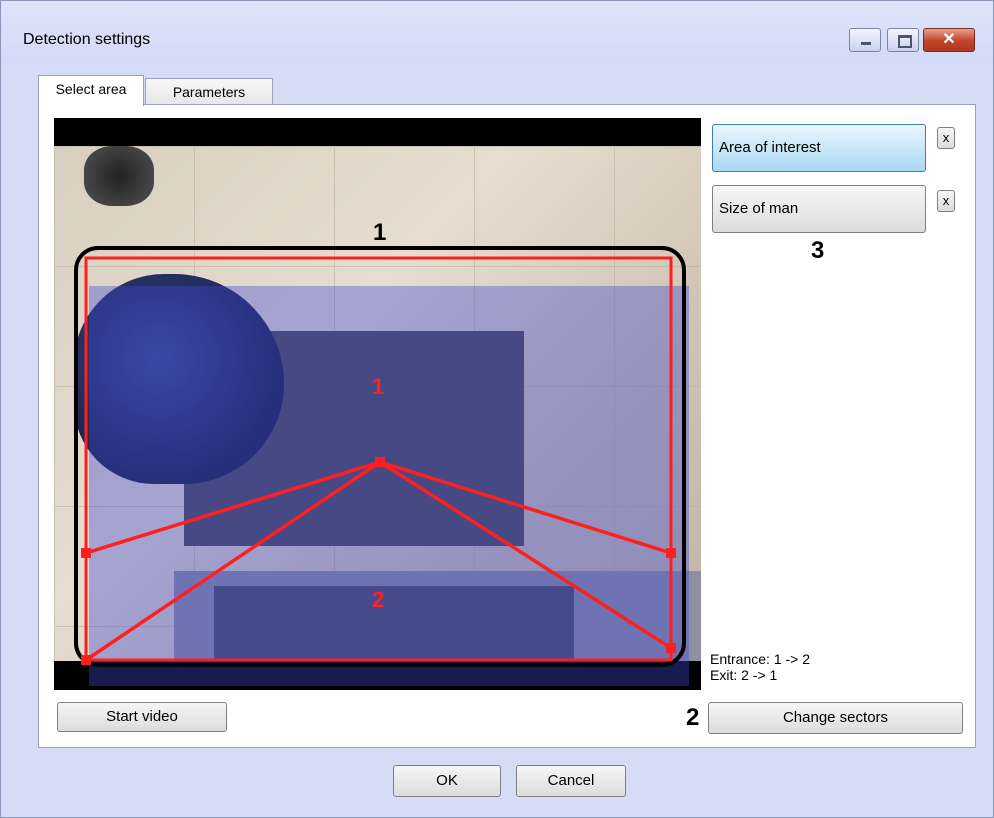 This screenshot has height=818, width=994. Describe the element at coordinates (497, 33) in the screenshot. I see `title-bar: Detection settings ✕` at that location.